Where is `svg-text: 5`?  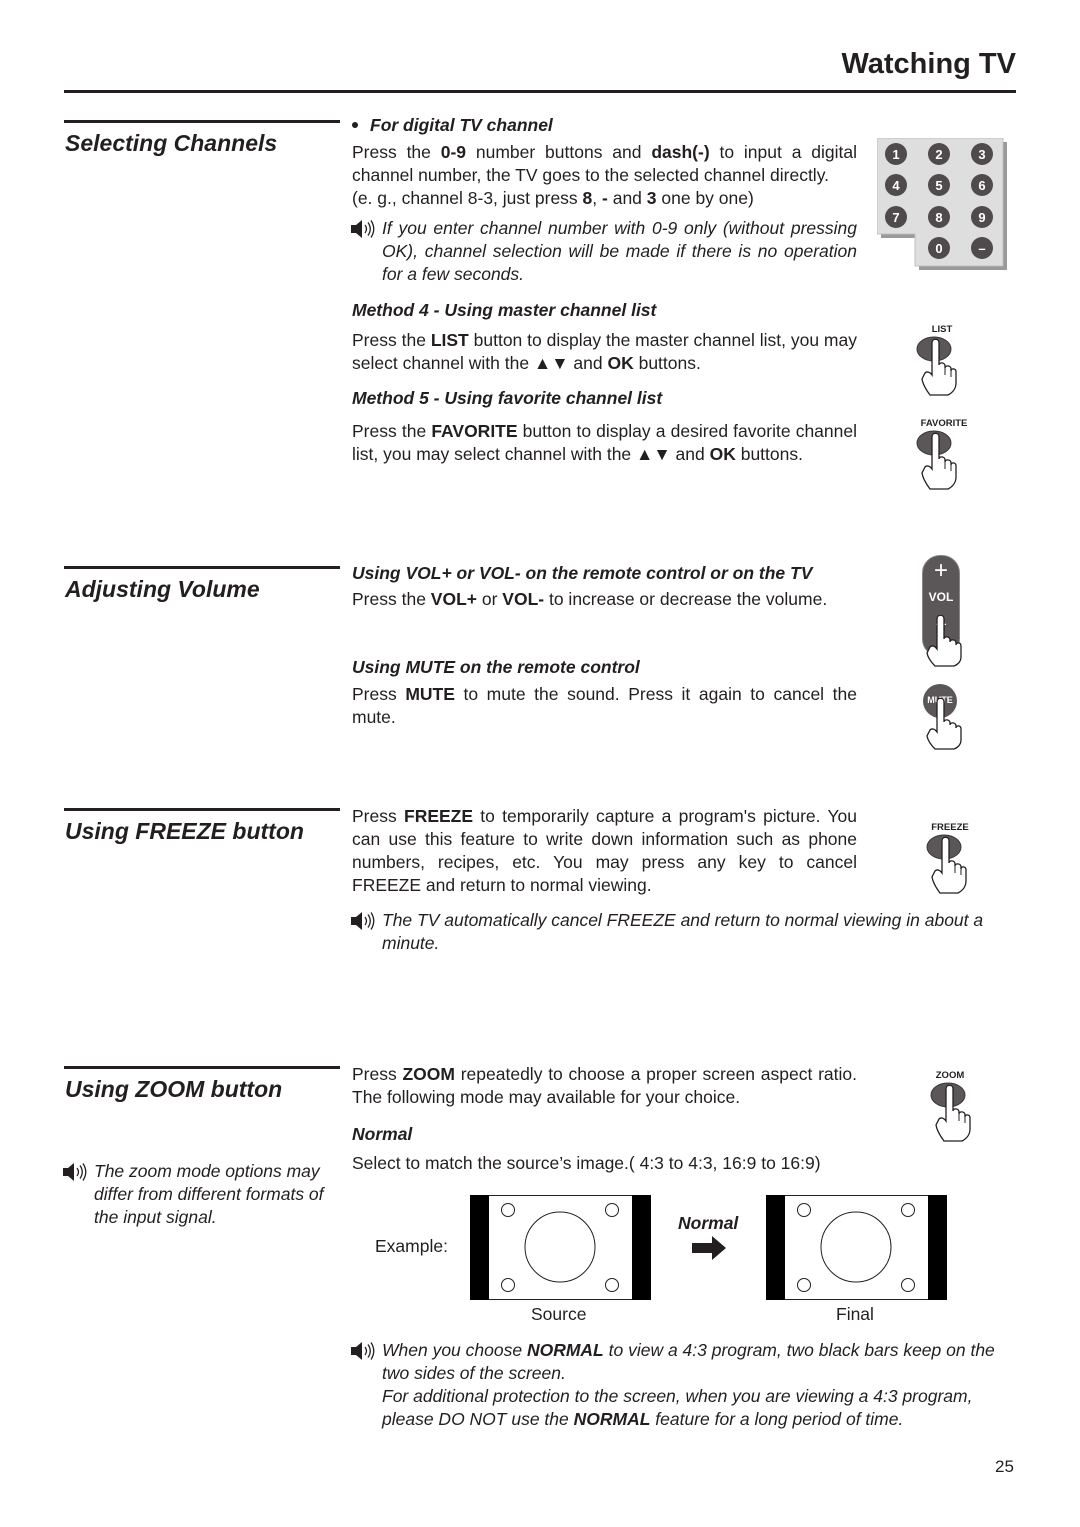
svg-text: 5 is located at coordinates (938, 185).